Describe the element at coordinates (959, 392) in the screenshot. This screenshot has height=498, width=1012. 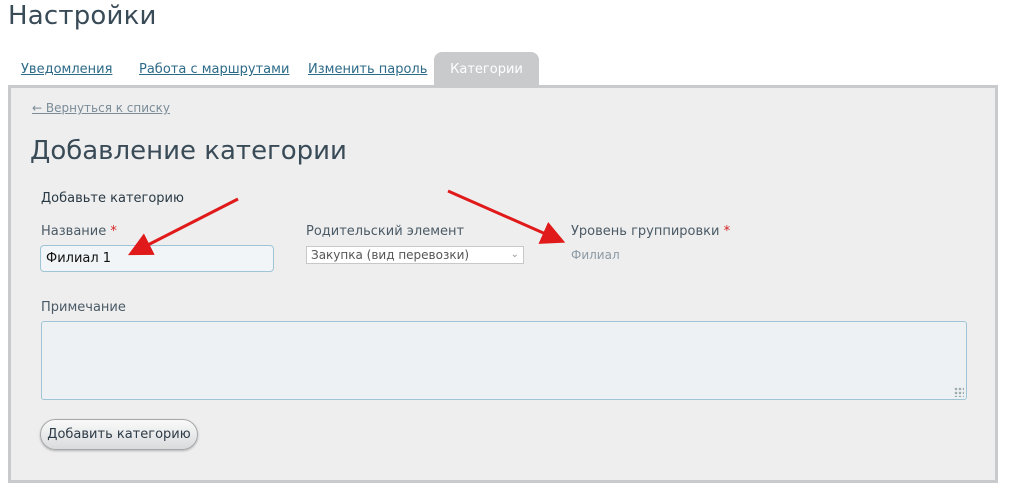
I see `resize-grip-icon` at that location.